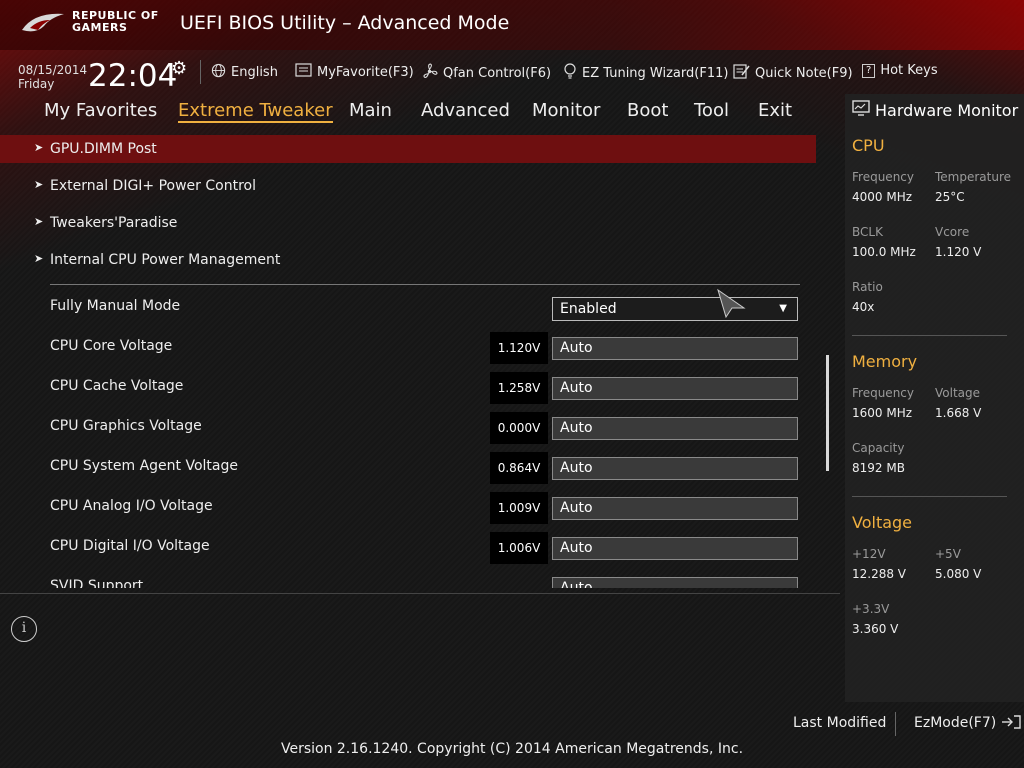 This screenshot has width=1024, height=768. Describe the element at coordinates (588, 309) in the screenshot. I see `select-value: Enabled` at that location.